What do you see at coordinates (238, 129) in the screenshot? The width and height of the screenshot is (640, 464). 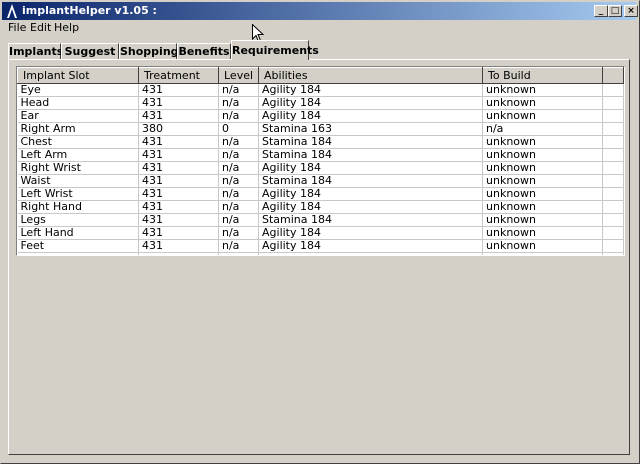 I see `cell-level: 0` at bounding box center [238, 129].